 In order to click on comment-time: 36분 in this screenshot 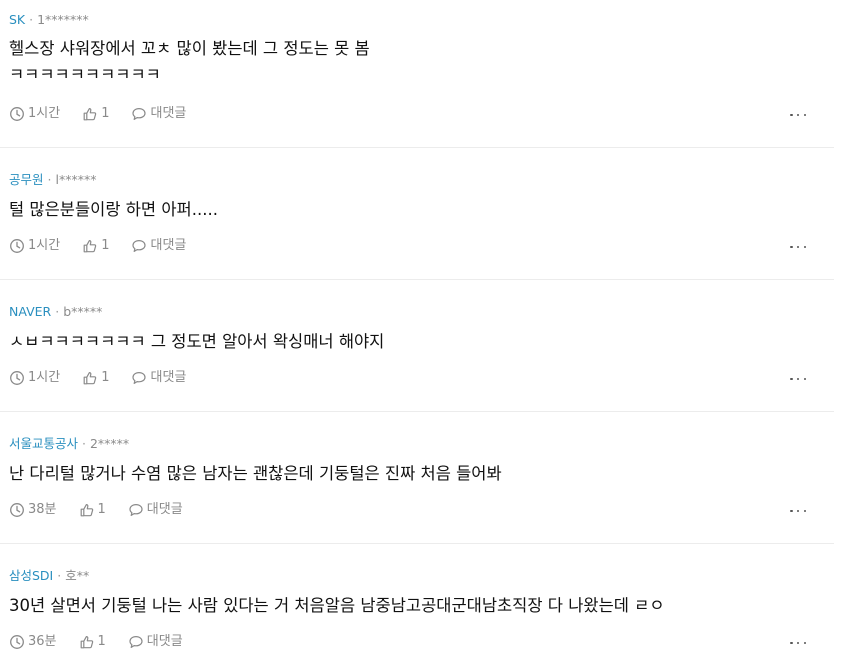, I will do `click(33, 642)`.